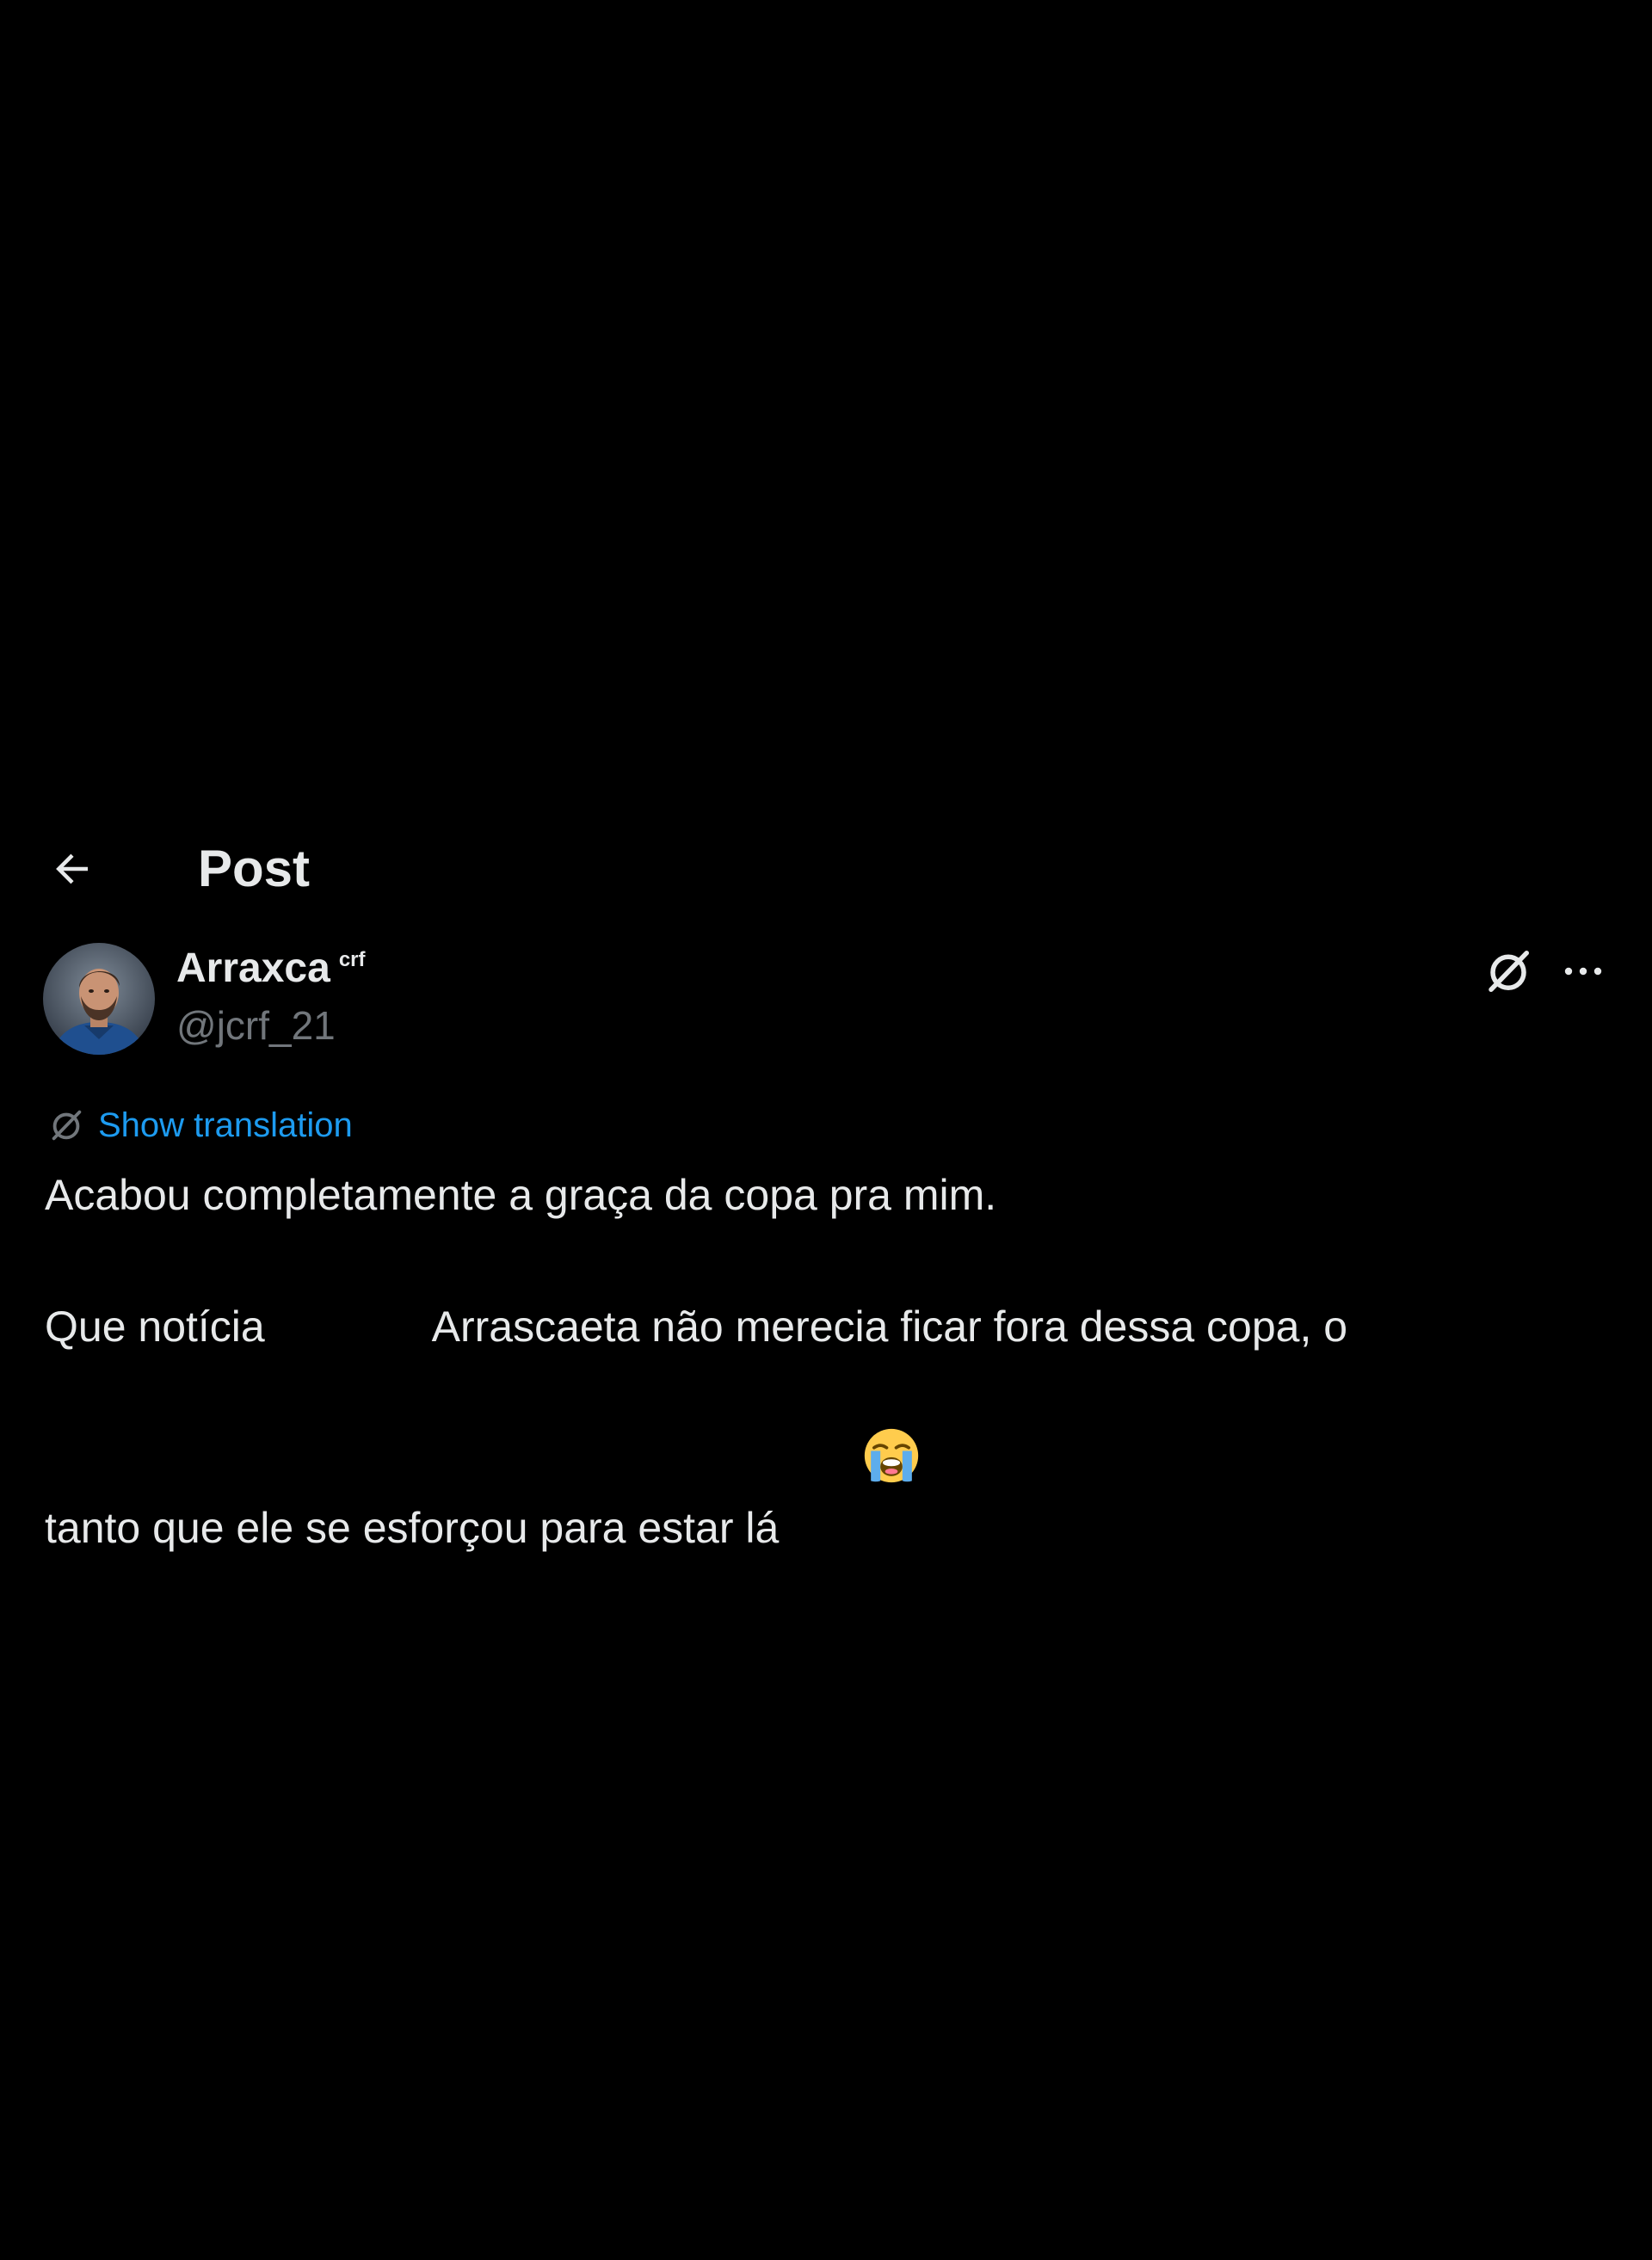 The height and width of the screenshot is (2260, 1652). I want to click on author-handle: @jcrf_21, so click(256, 1025).